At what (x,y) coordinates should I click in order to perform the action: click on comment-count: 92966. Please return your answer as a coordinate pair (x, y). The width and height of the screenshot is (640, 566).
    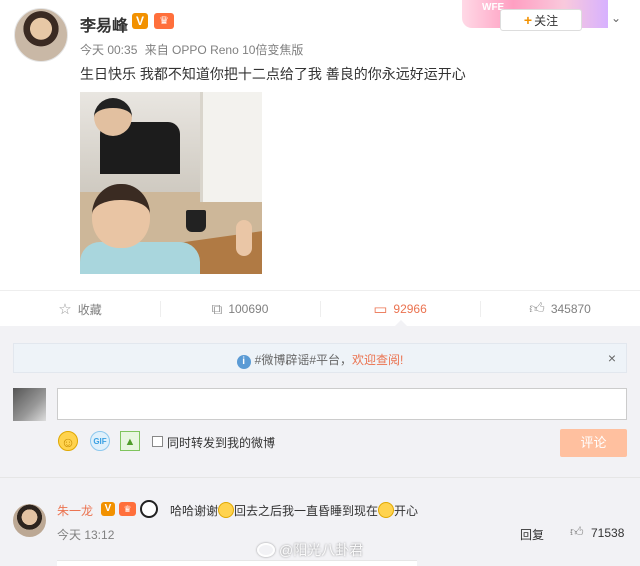
    Looking at the image, I should click on (410, 309).